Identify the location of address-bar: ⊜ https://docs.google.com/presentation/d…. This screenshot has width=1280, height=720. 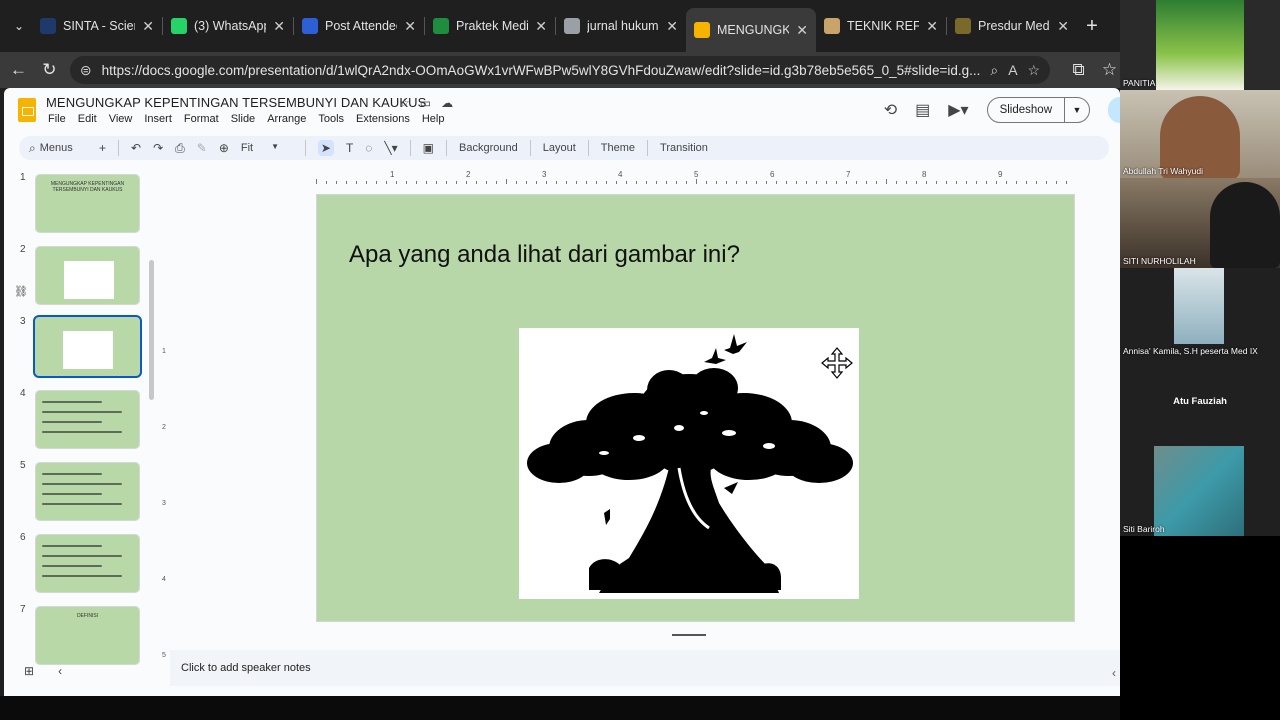
(560, 70).